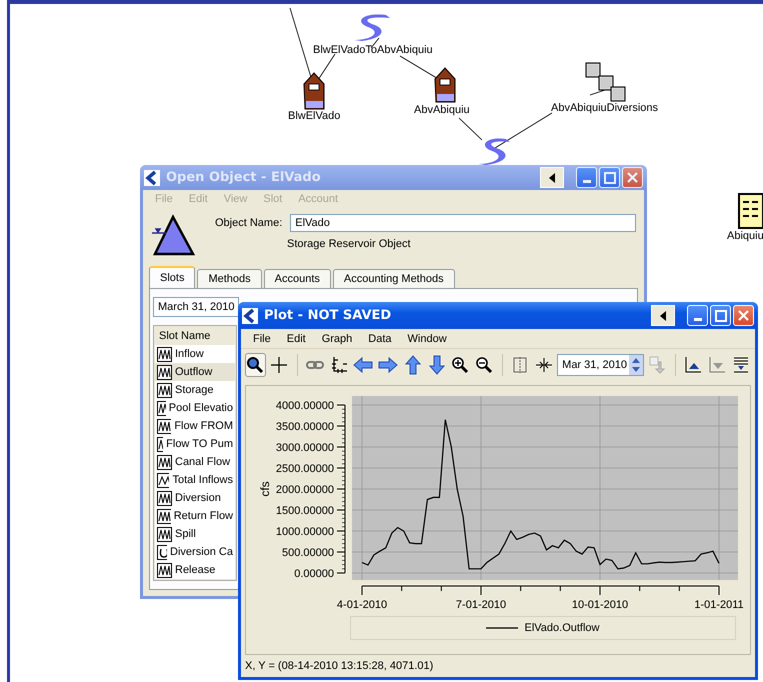 This screenshot has width=763, height=682. What do you see at coordinates (162, 552) in the screenshot?
I see `cycle-icon` at bounding box center [162, 552].